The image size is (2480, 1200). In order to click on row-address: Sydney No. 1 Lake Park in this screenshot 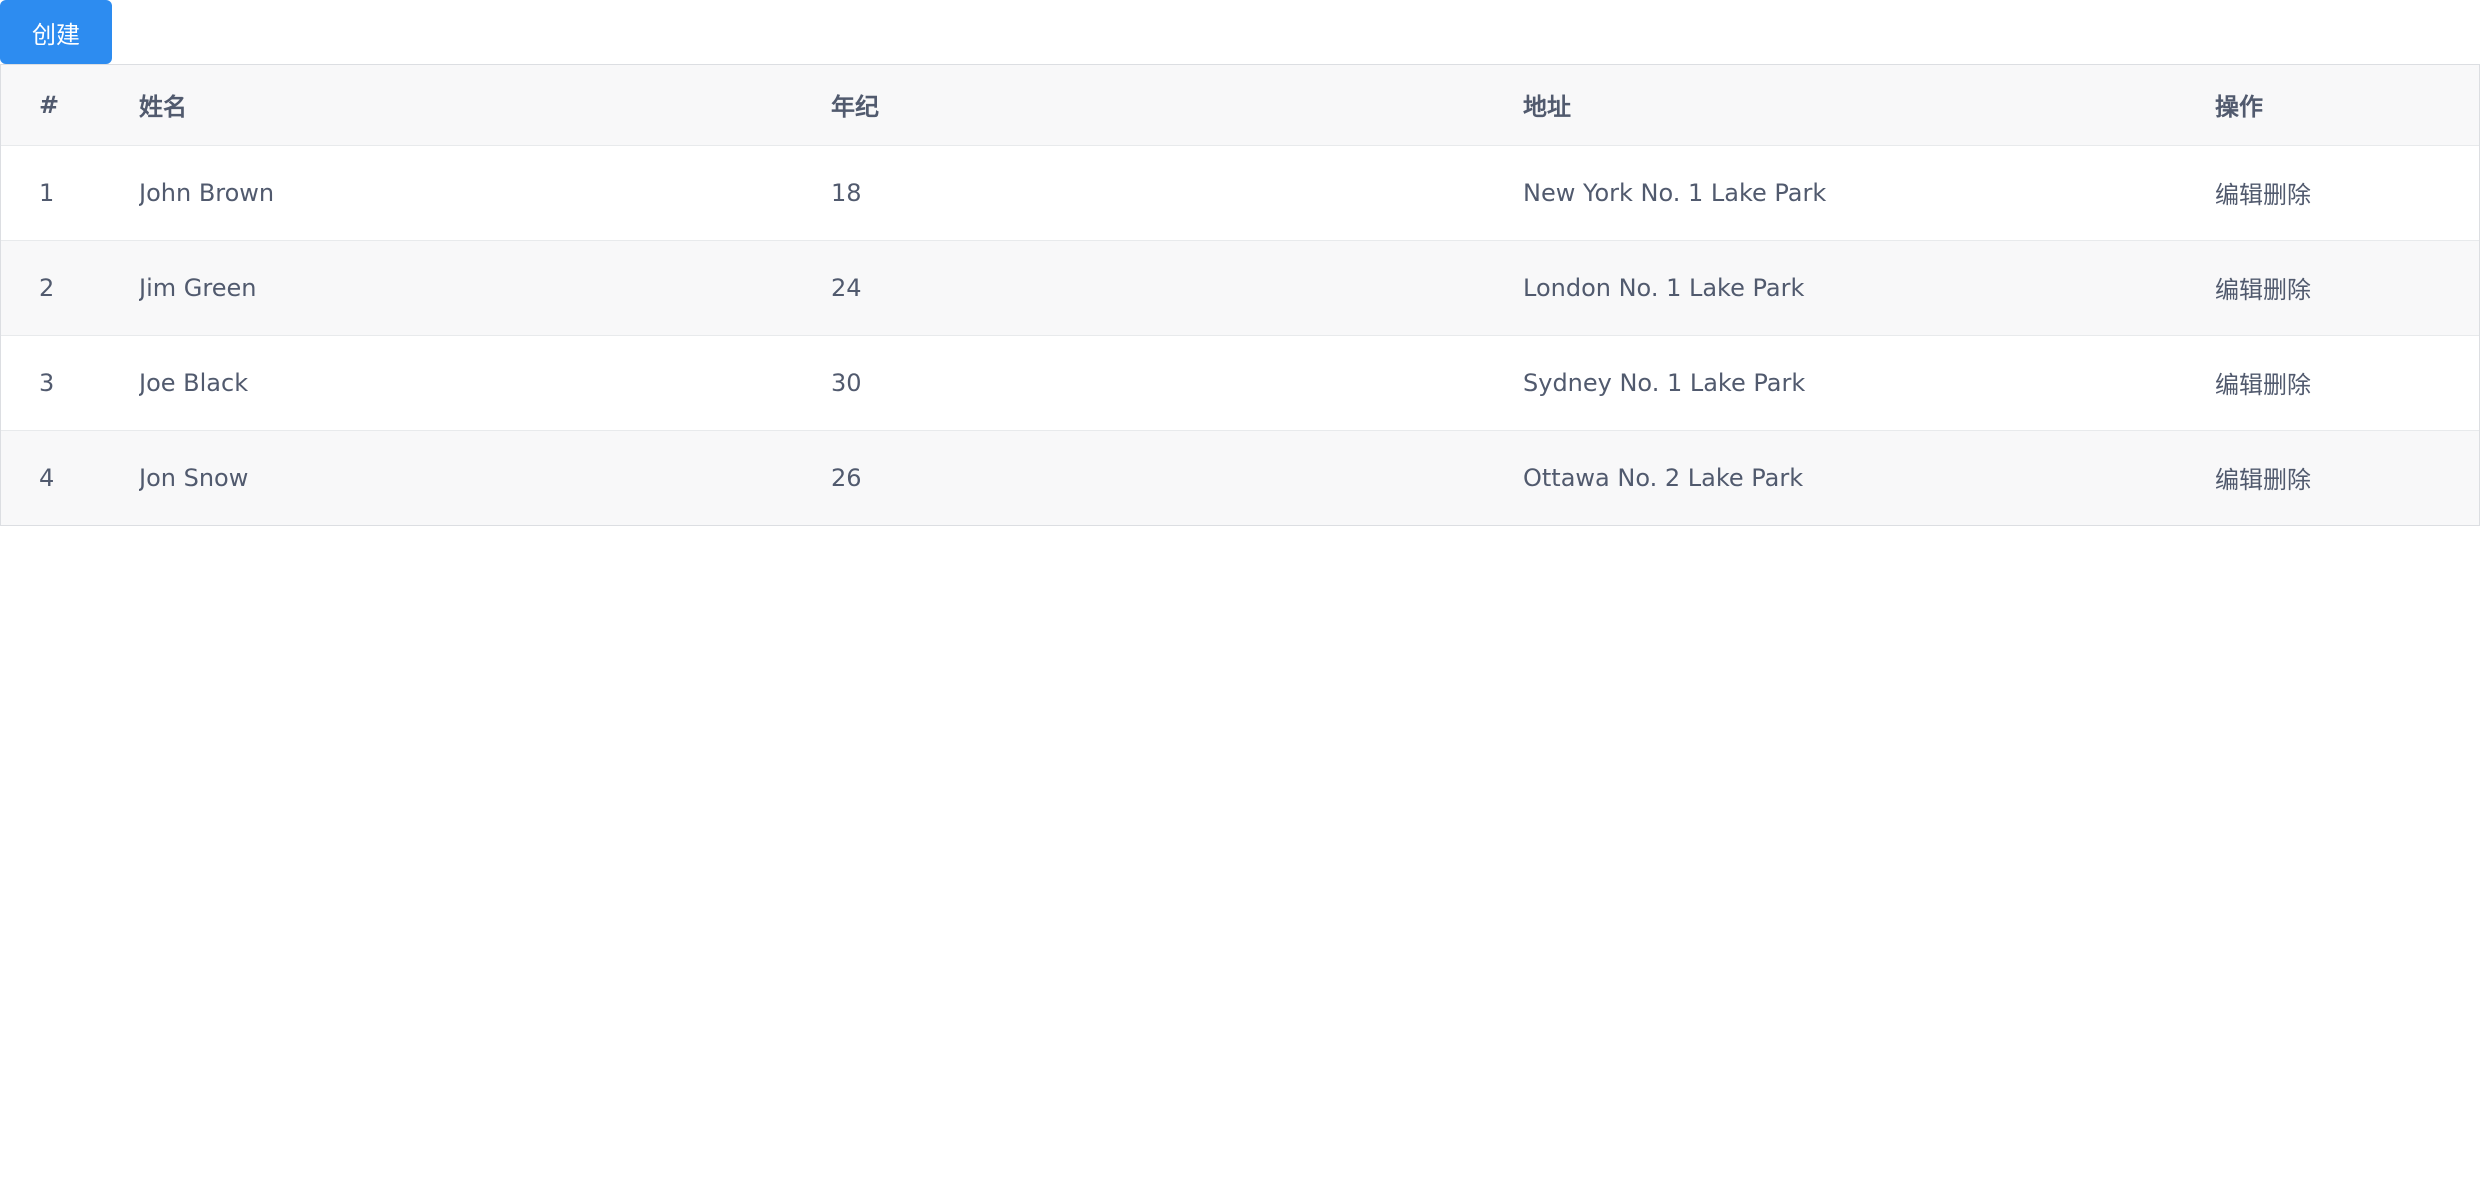, I will do `click(1869, 383)`.